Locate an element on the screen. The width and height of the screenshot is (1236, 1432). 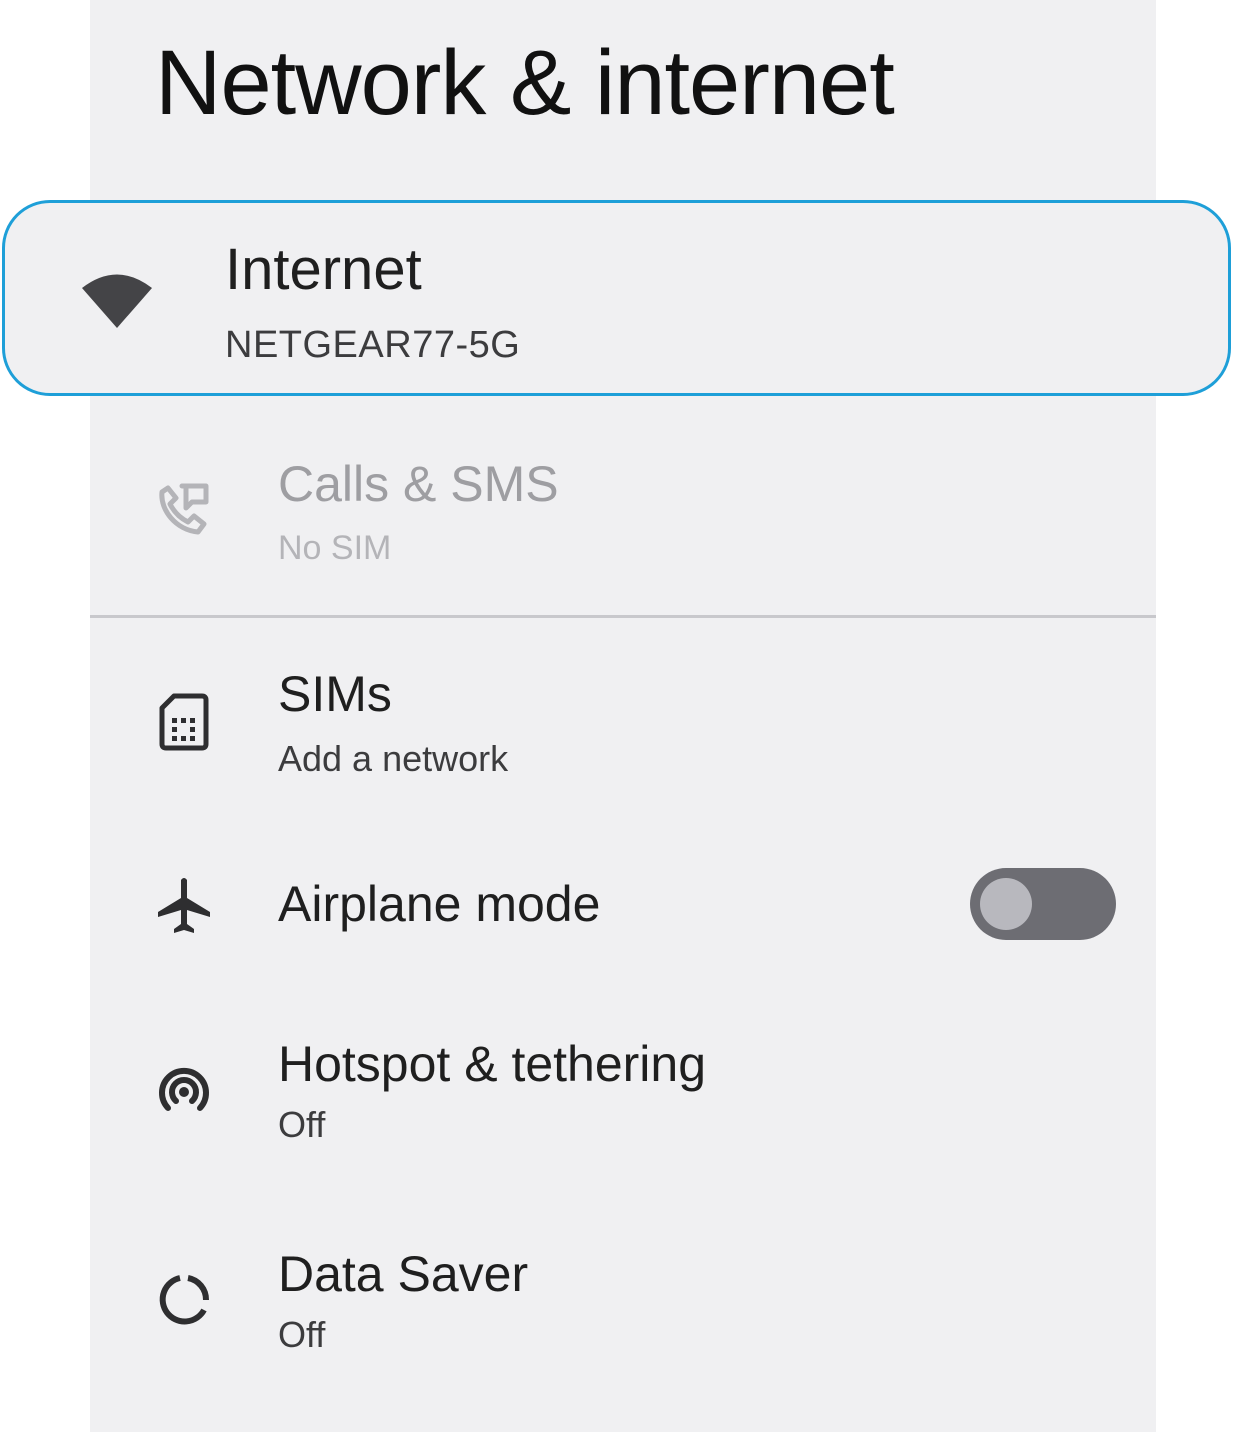
section-divider is located at coordinates (623, 616).